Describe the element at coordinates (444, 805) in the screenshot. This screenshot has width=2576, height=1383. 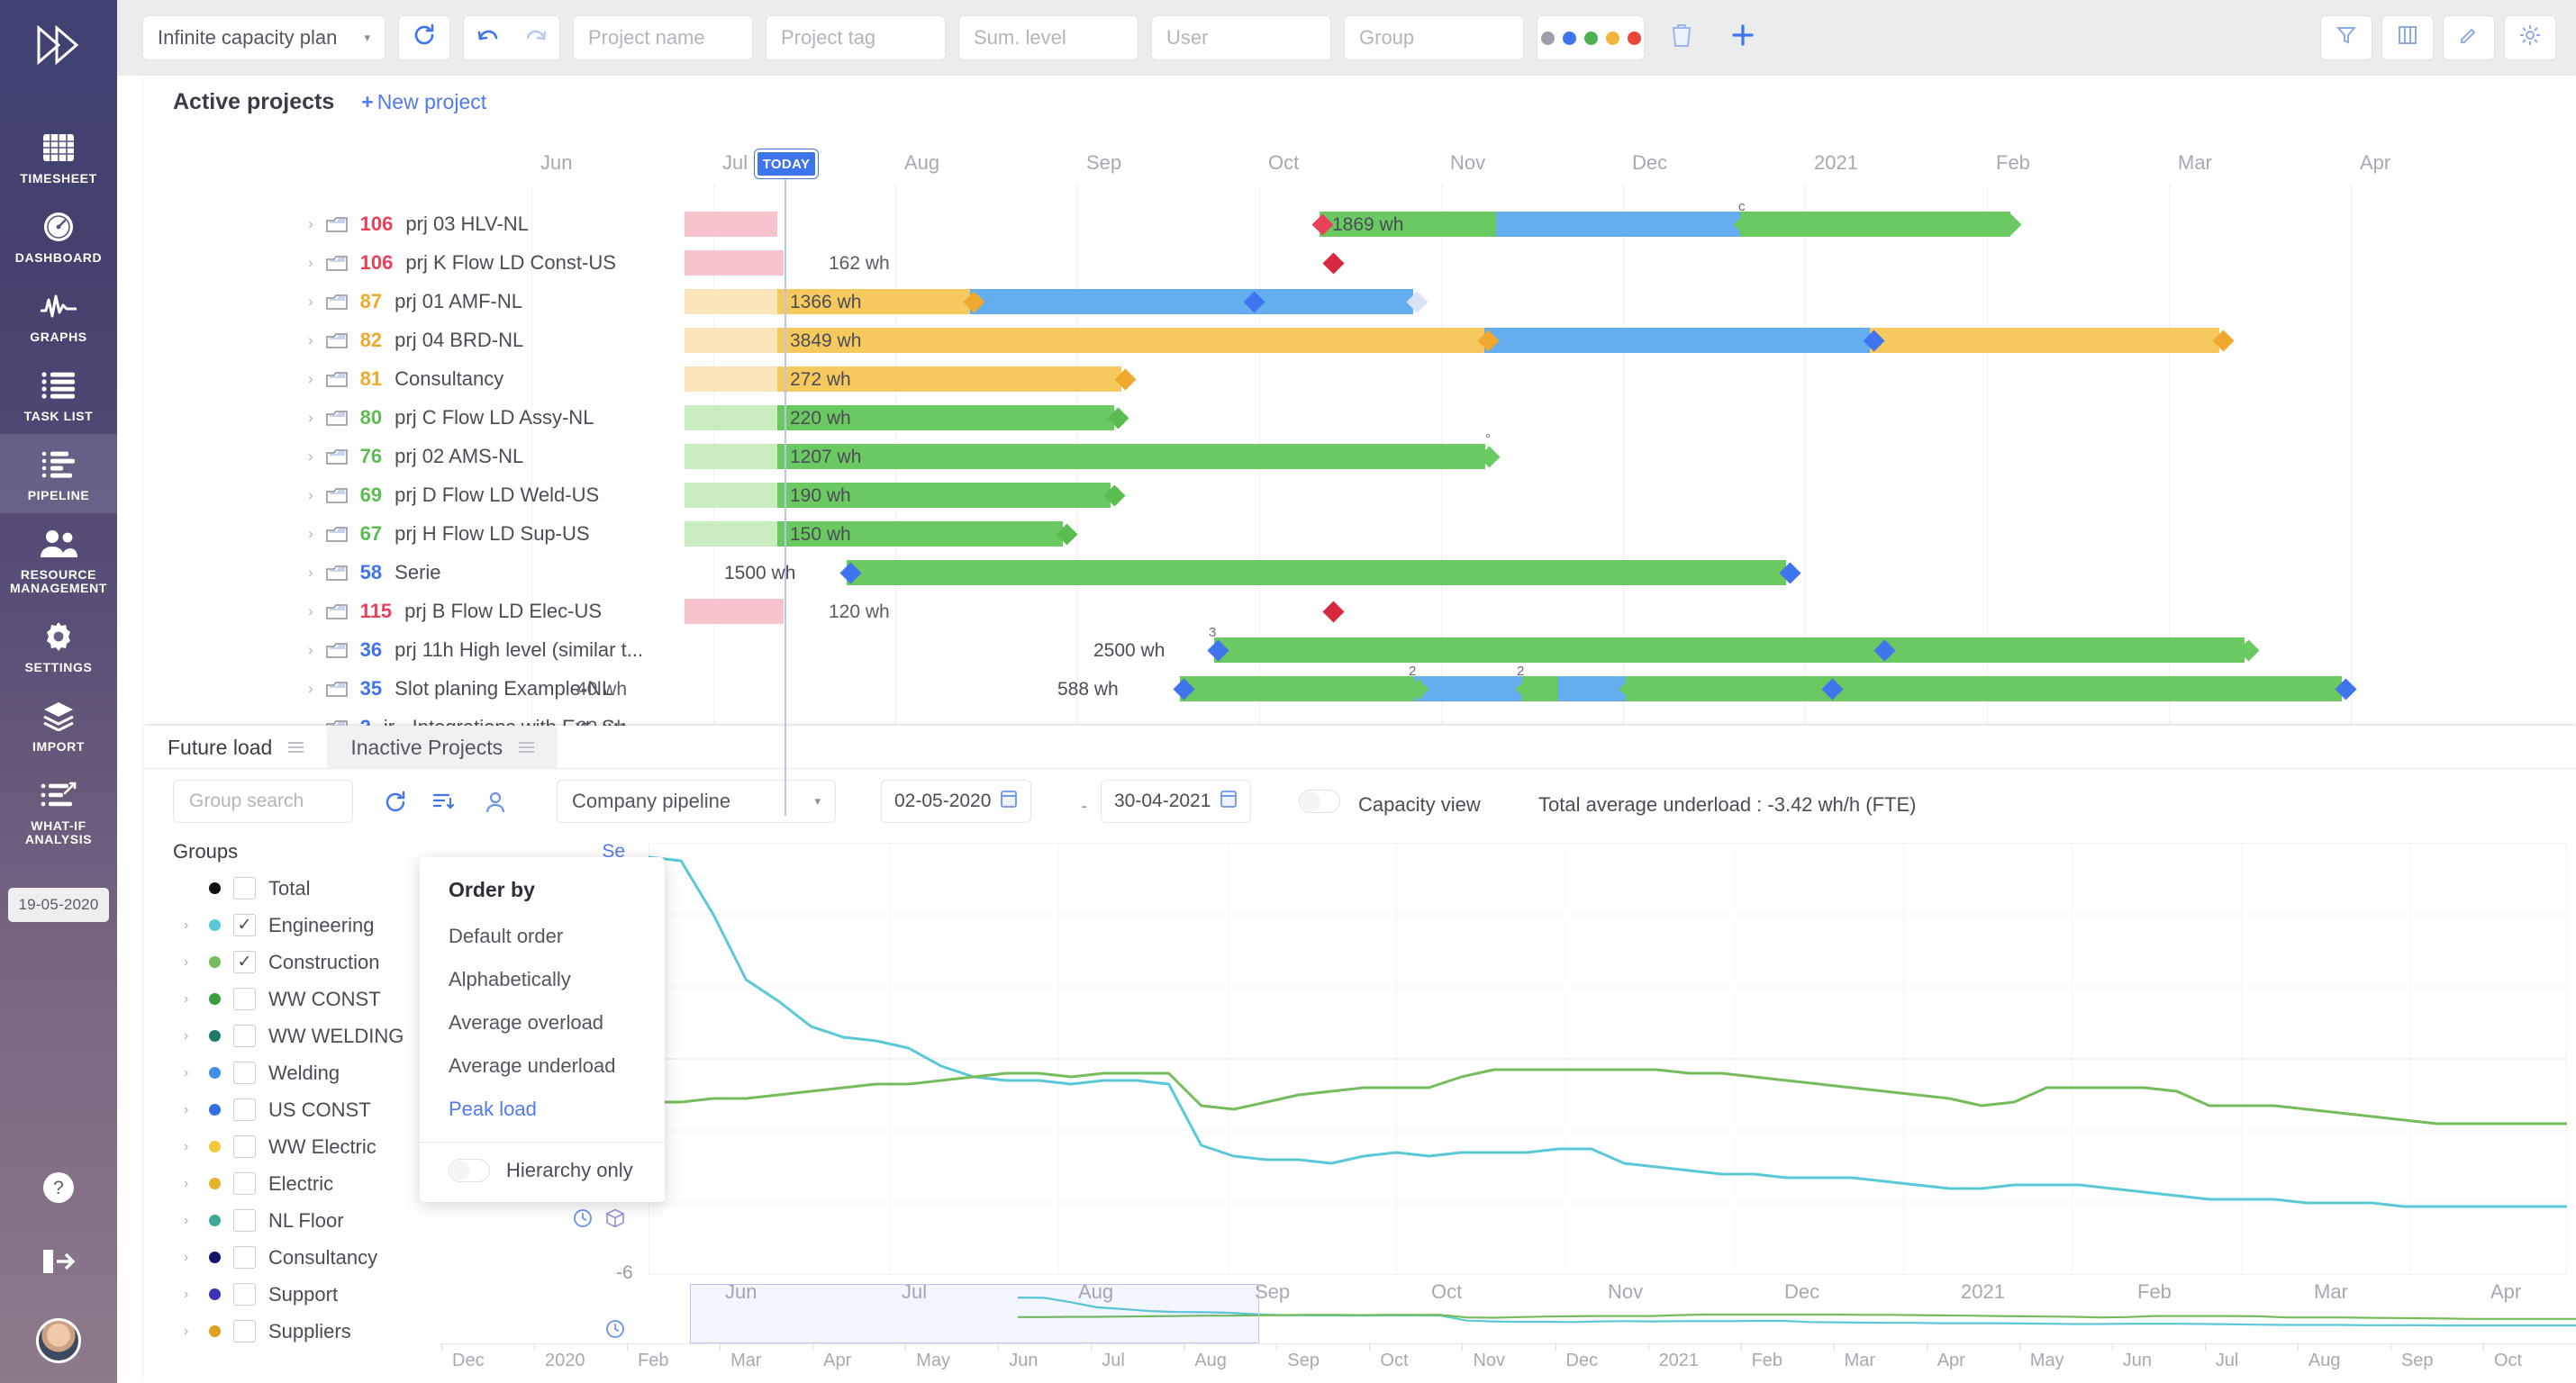
I see `sort-icon` at that location.